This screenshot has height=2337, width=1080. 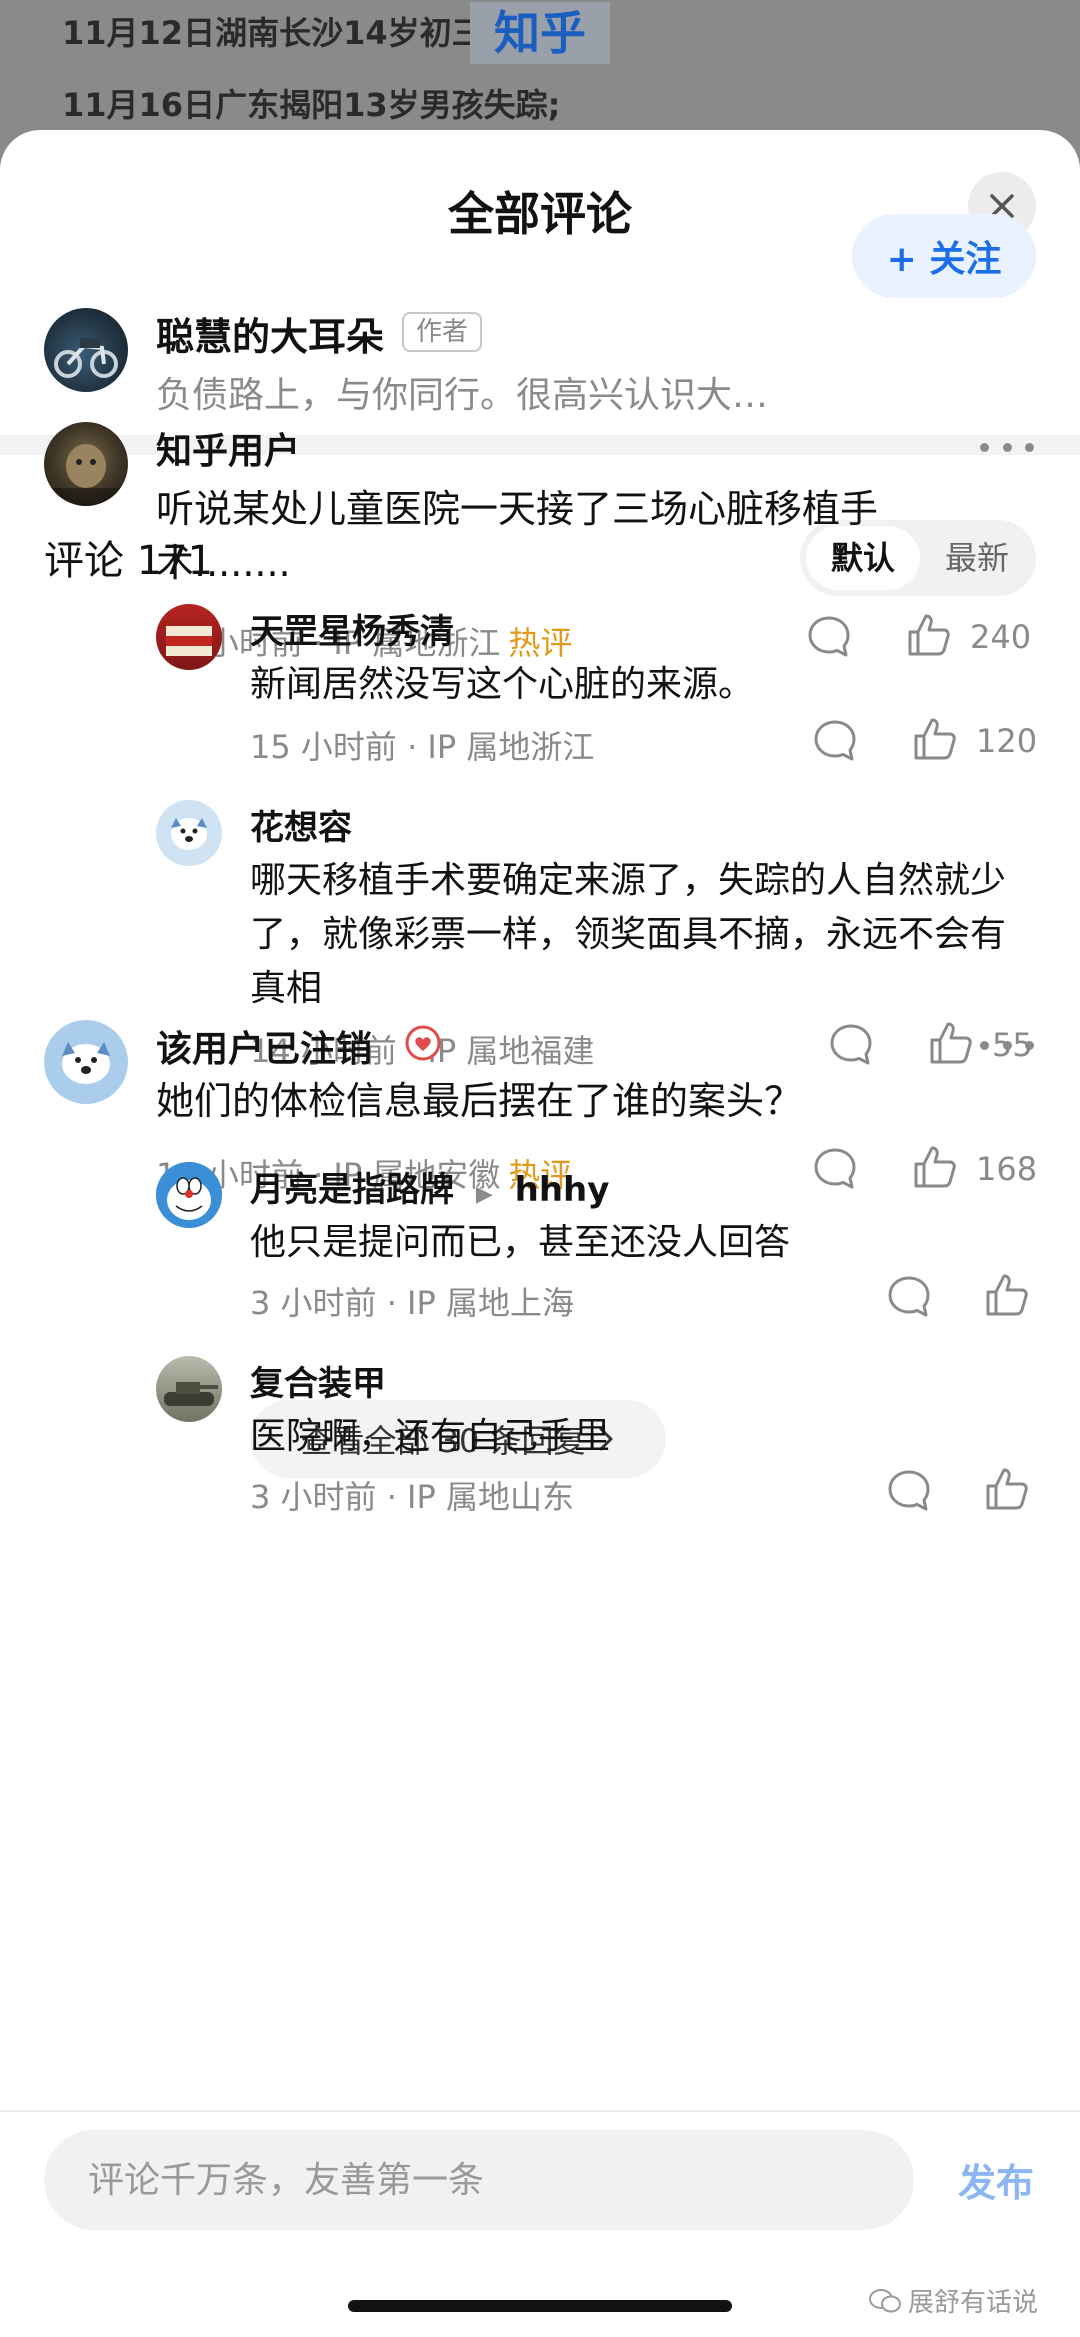 I want to click on comment-input, so click(x=479, y=2180).